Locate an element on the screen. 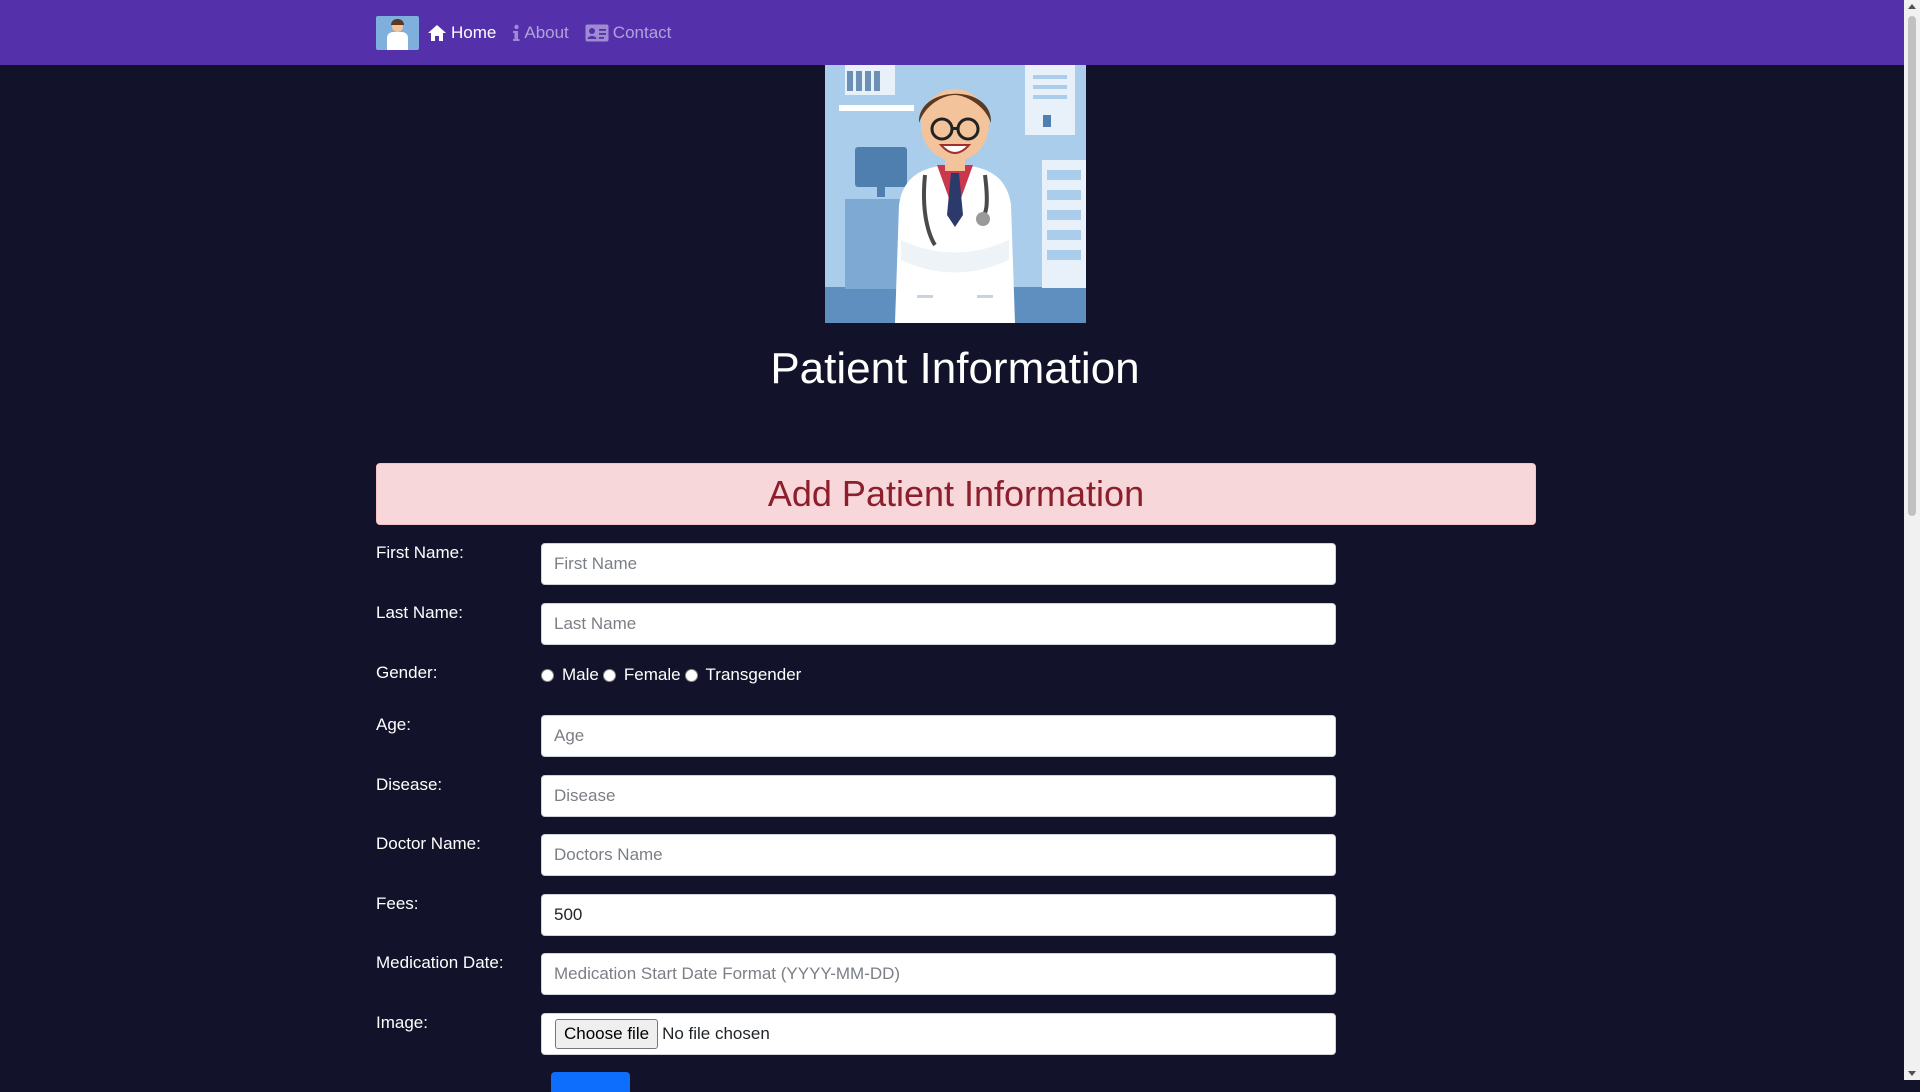 The image size is (1920, 1092). age-label: Age: is located at coordinates (393, 724).